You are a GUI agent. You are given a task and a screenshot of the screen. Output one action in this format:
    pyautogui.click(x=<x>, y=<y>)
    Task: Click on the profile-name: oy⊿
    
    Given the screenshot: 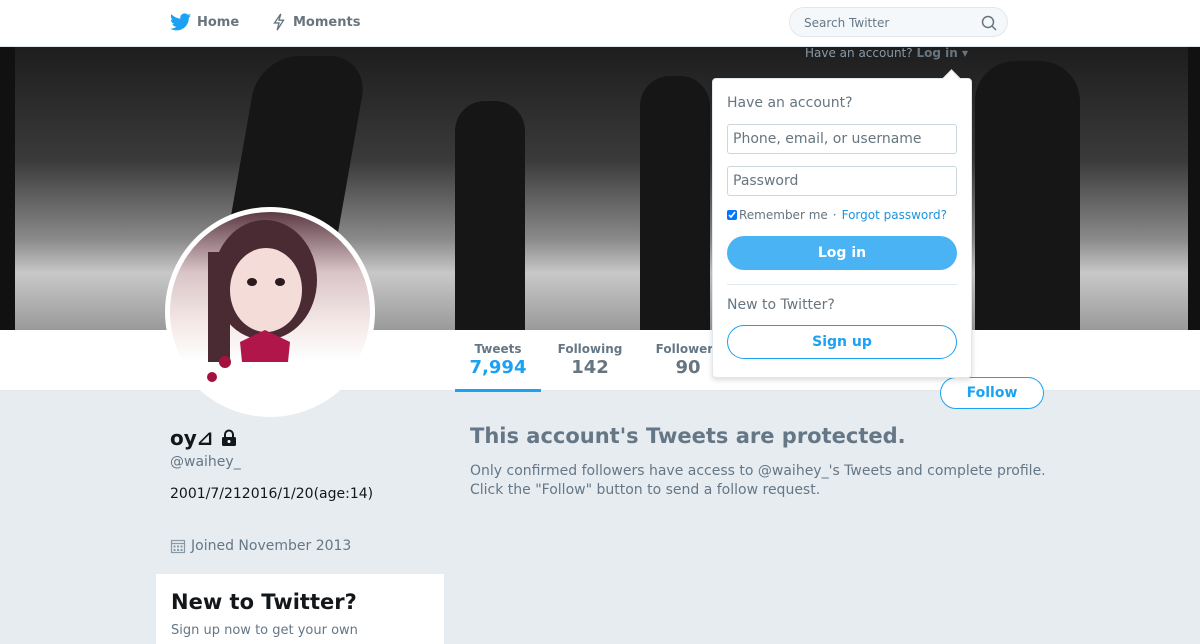 What is the action you would take?
    pyautogui.click(x=204, y=438)
    